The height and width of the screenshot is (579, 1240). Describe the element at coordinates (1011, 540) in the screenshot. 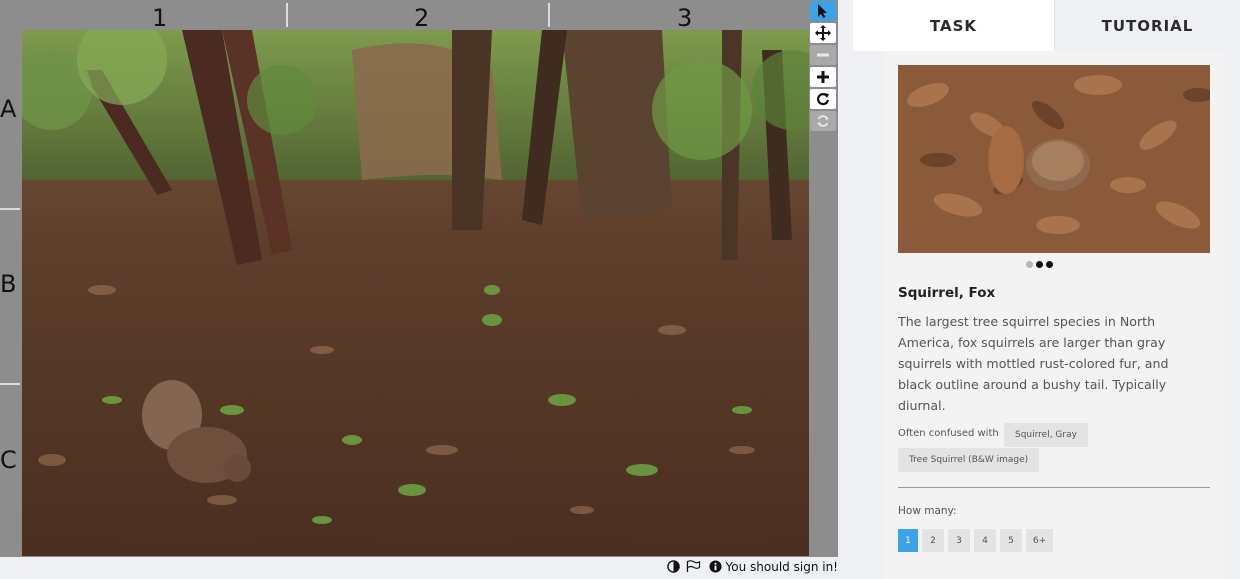

I see `count-option-5: 5` at that location.